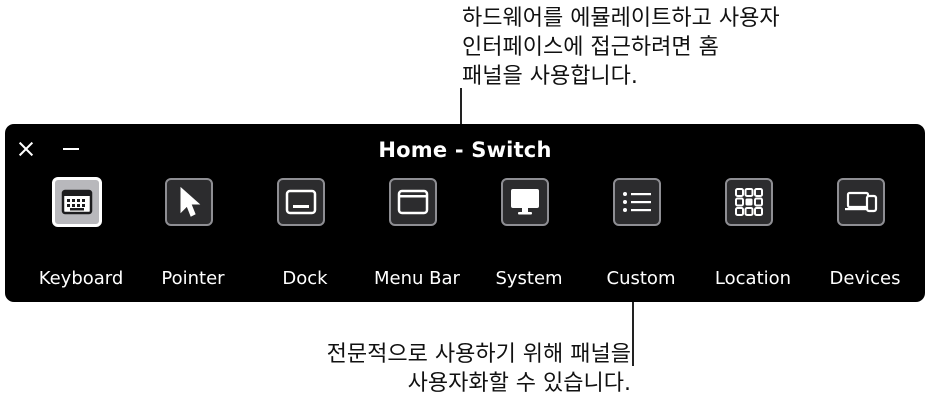  I want to click on tile-label: System, so click(529, 278).